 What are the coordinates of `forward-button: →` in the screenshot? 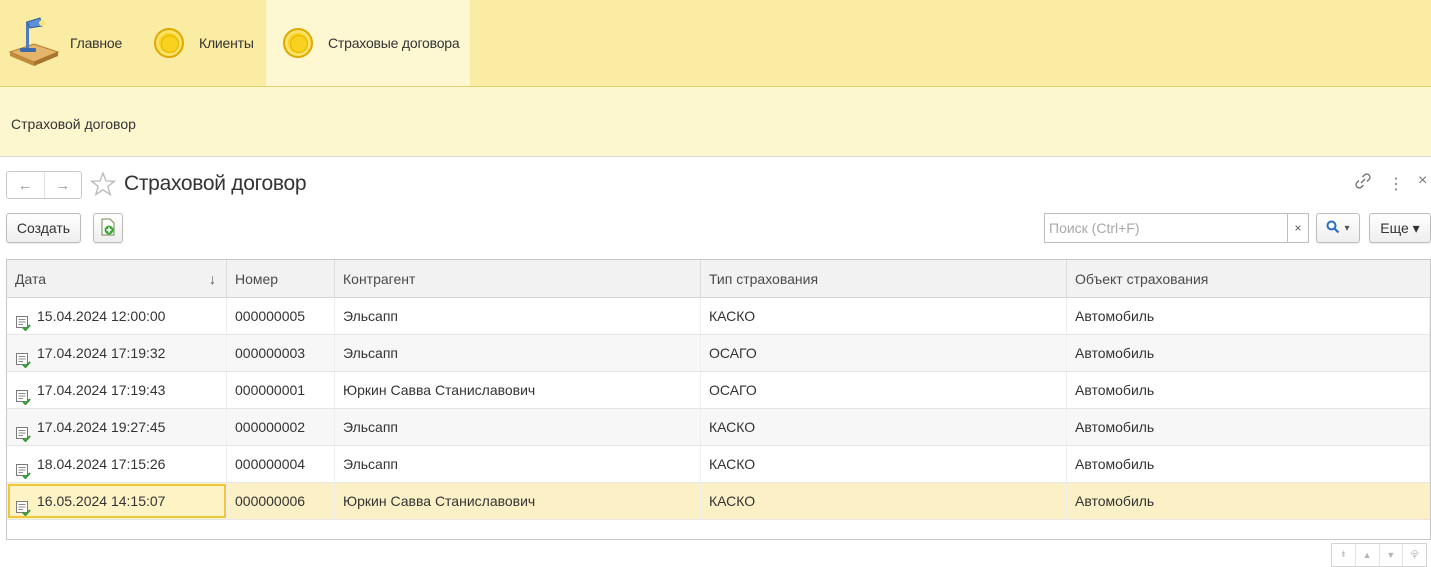 It's located at (62, 185).